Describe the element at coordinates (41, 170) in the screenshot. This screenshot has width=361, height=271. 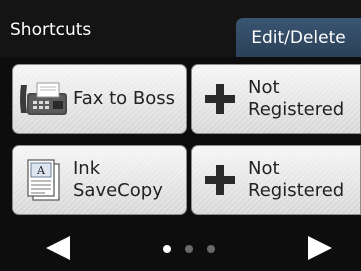
I see `svg-text: A` at that location.